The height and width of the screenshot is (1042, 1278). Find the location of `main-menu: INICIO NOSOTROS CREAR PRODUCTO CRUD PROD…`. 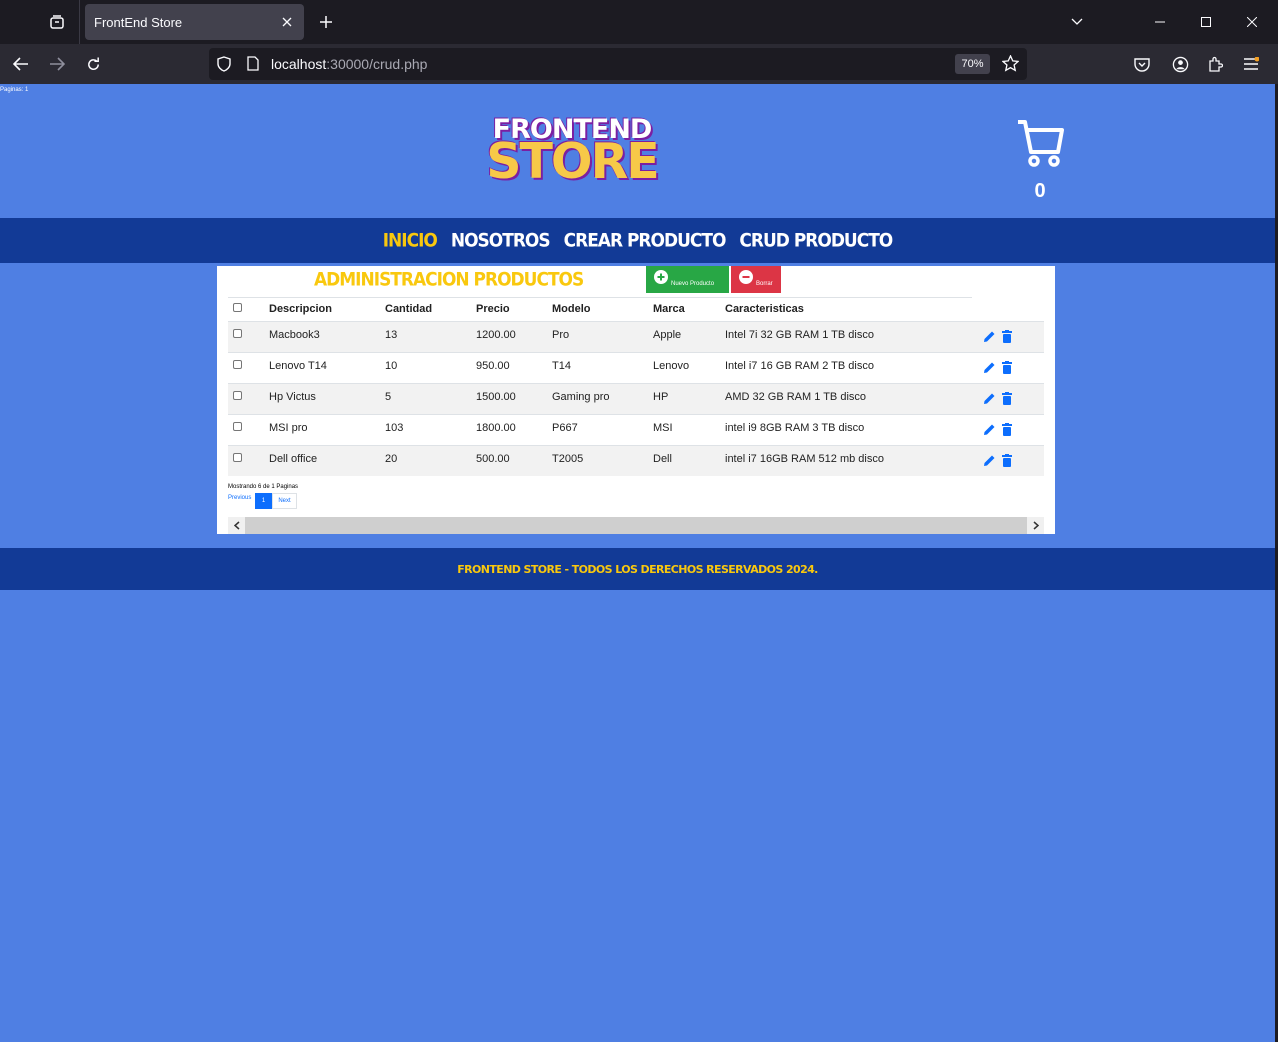

main-menu: INICIO NOSOTROS CREAR PRODUCTO CRUD PROD… is located at coordinates (637, 240).